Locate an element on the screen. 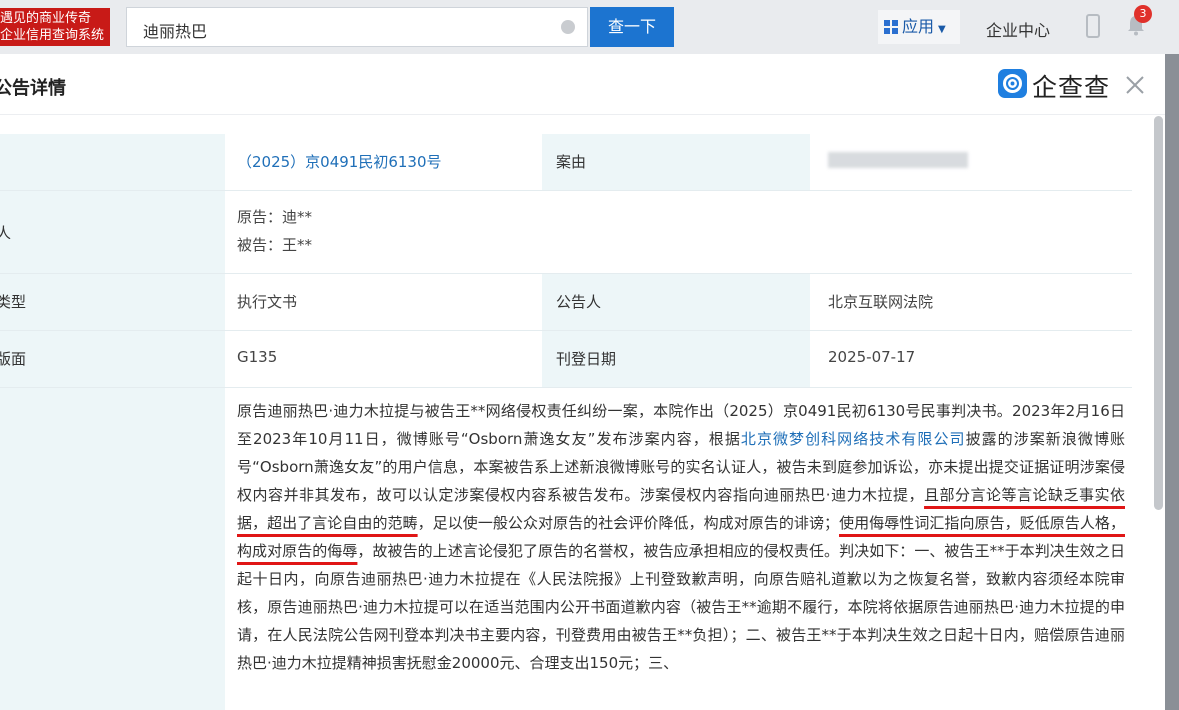  logo-line-2: 企业信用查询系统 is located at coordinates (52, 35).